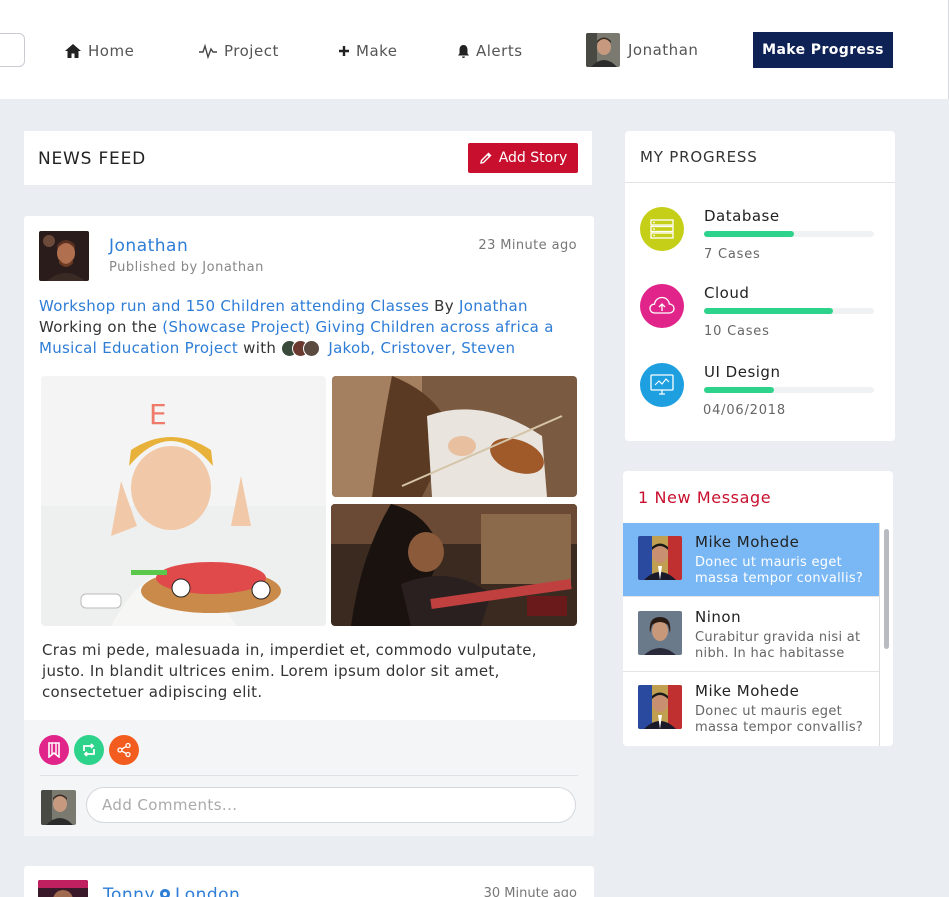 The width and height of the screenshot is (949, 897). I want to click on nav-user-profile: Jonathan, so click(642, 50).